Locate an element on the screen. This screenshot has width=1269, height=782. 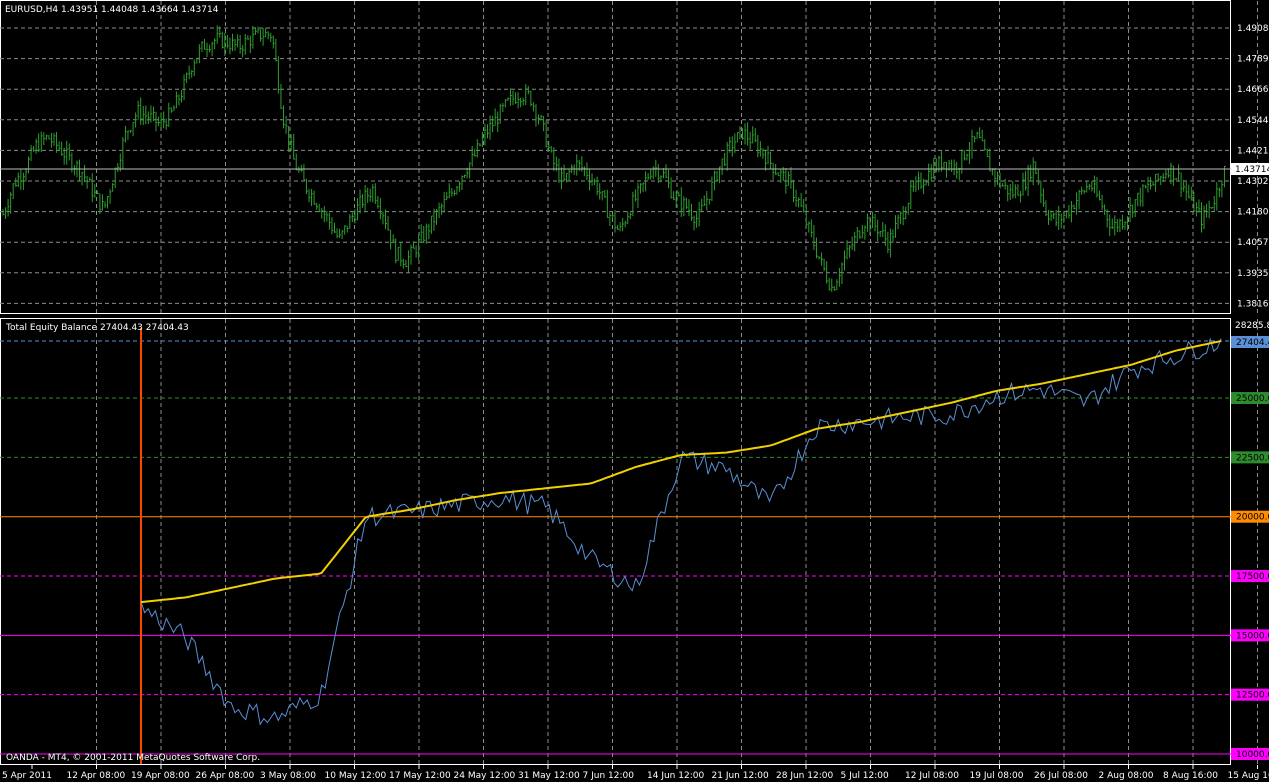
equity-top-label: 28285.8 is located at coordinates (1252, 326).